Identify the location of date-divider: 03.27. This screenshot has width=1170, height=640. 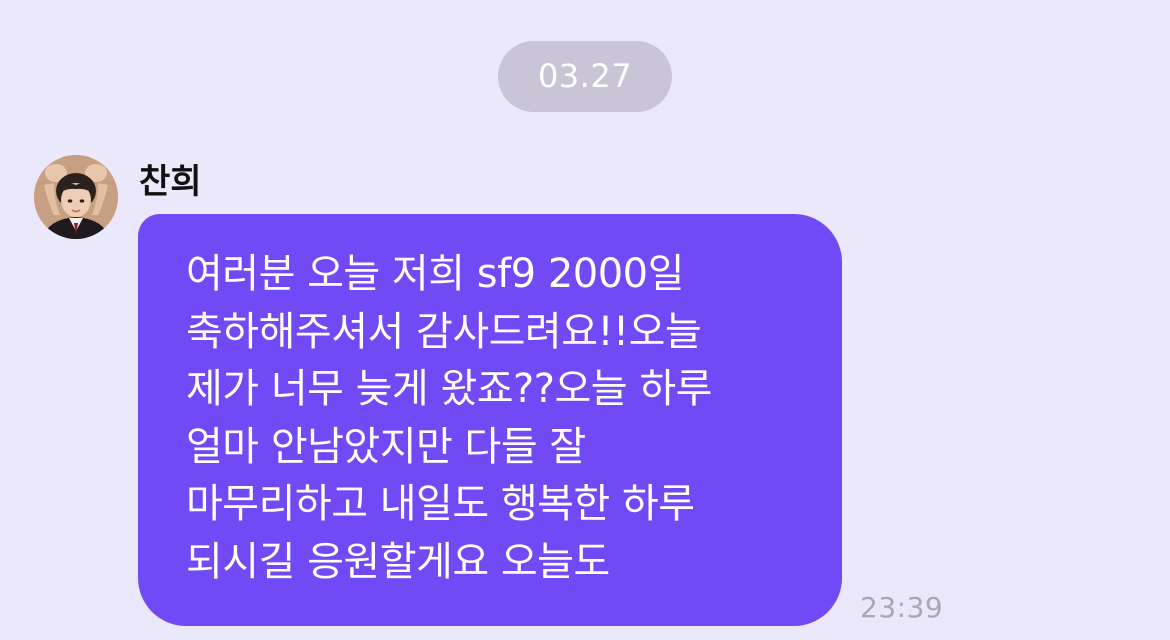
(585, 76).